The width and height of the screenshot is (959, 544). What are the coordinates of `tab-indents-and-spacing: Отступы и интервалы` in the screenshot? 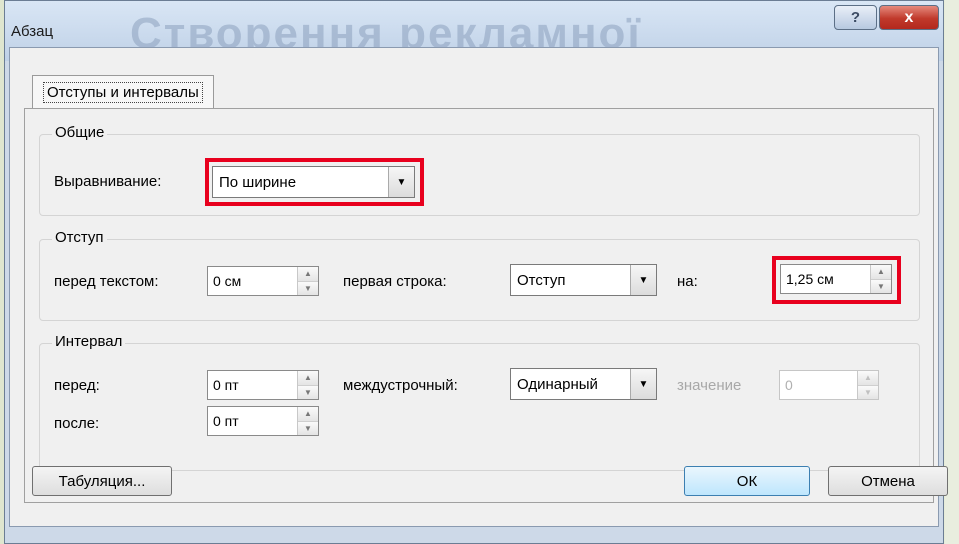 It's located at (123, 92).